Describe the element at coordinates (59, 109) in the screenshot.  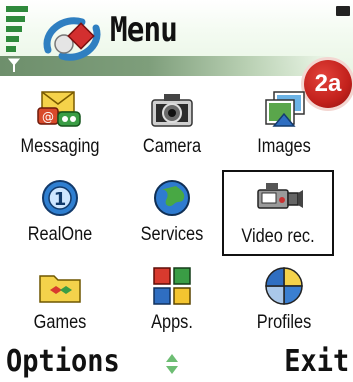
I see `messaging-icon: @` at that location.